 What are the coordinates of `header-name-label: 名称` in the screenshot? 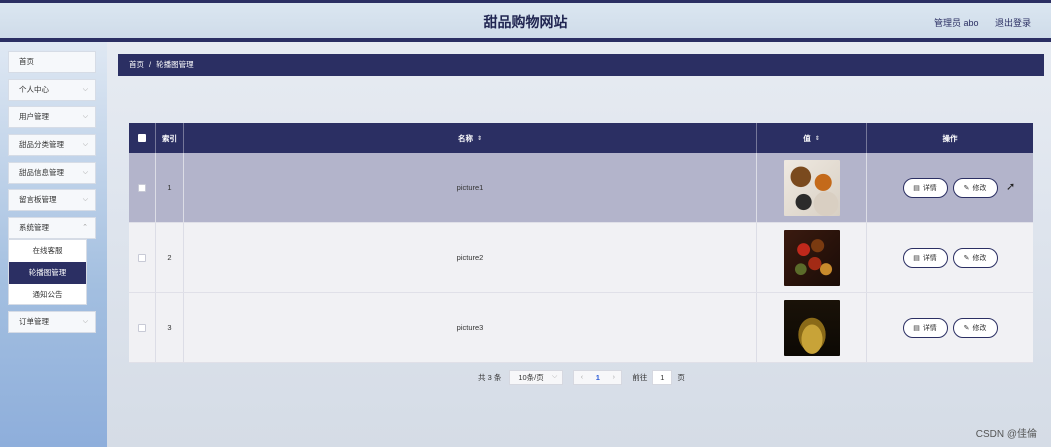 It's located at (465, 138).